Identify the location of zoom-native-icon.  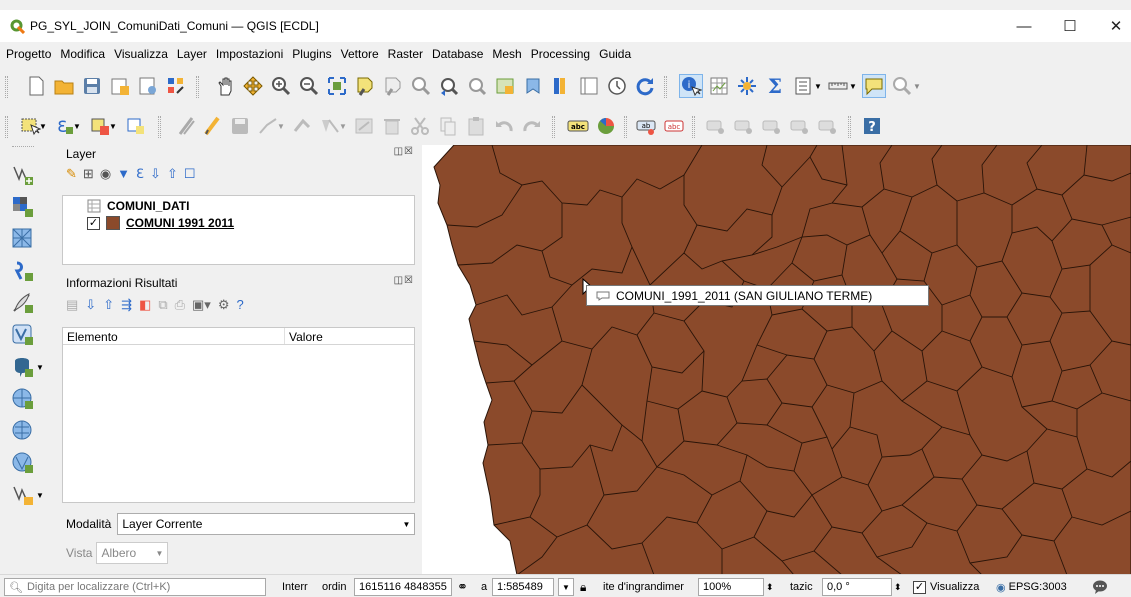
(421, 86).